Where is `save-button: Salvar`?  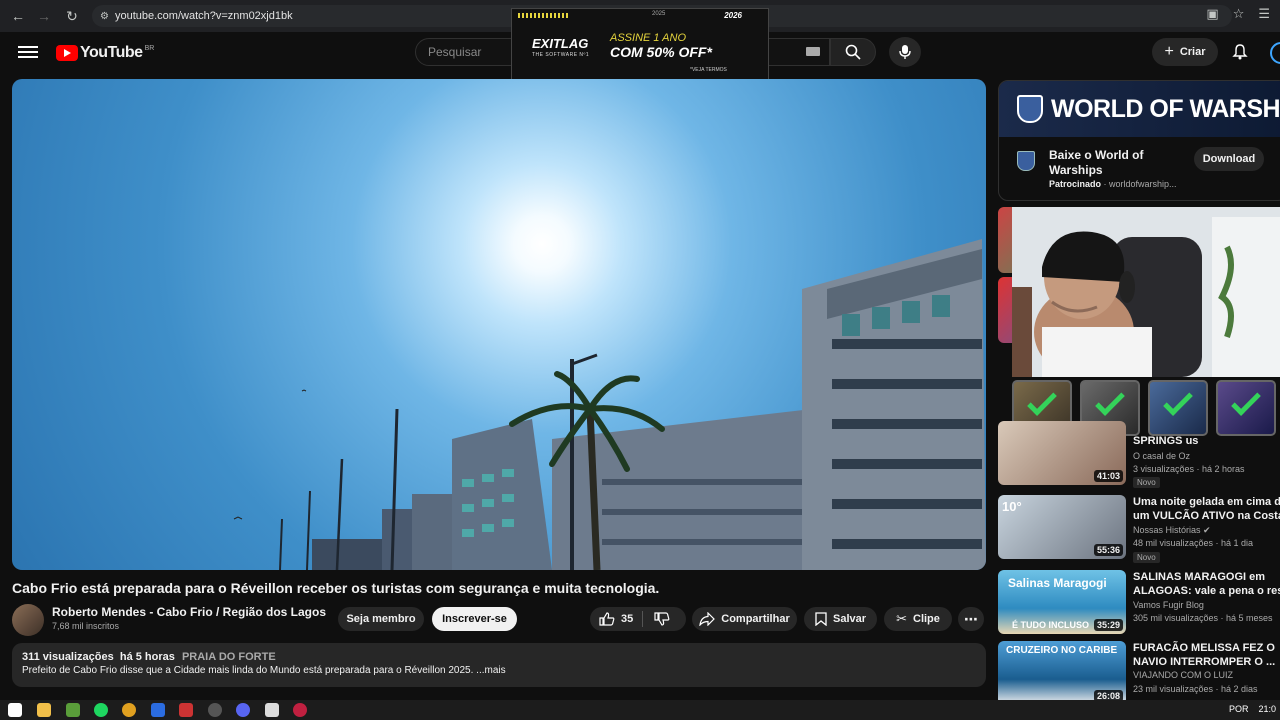 save-button: Salvar is located at coordinates (840, 619).